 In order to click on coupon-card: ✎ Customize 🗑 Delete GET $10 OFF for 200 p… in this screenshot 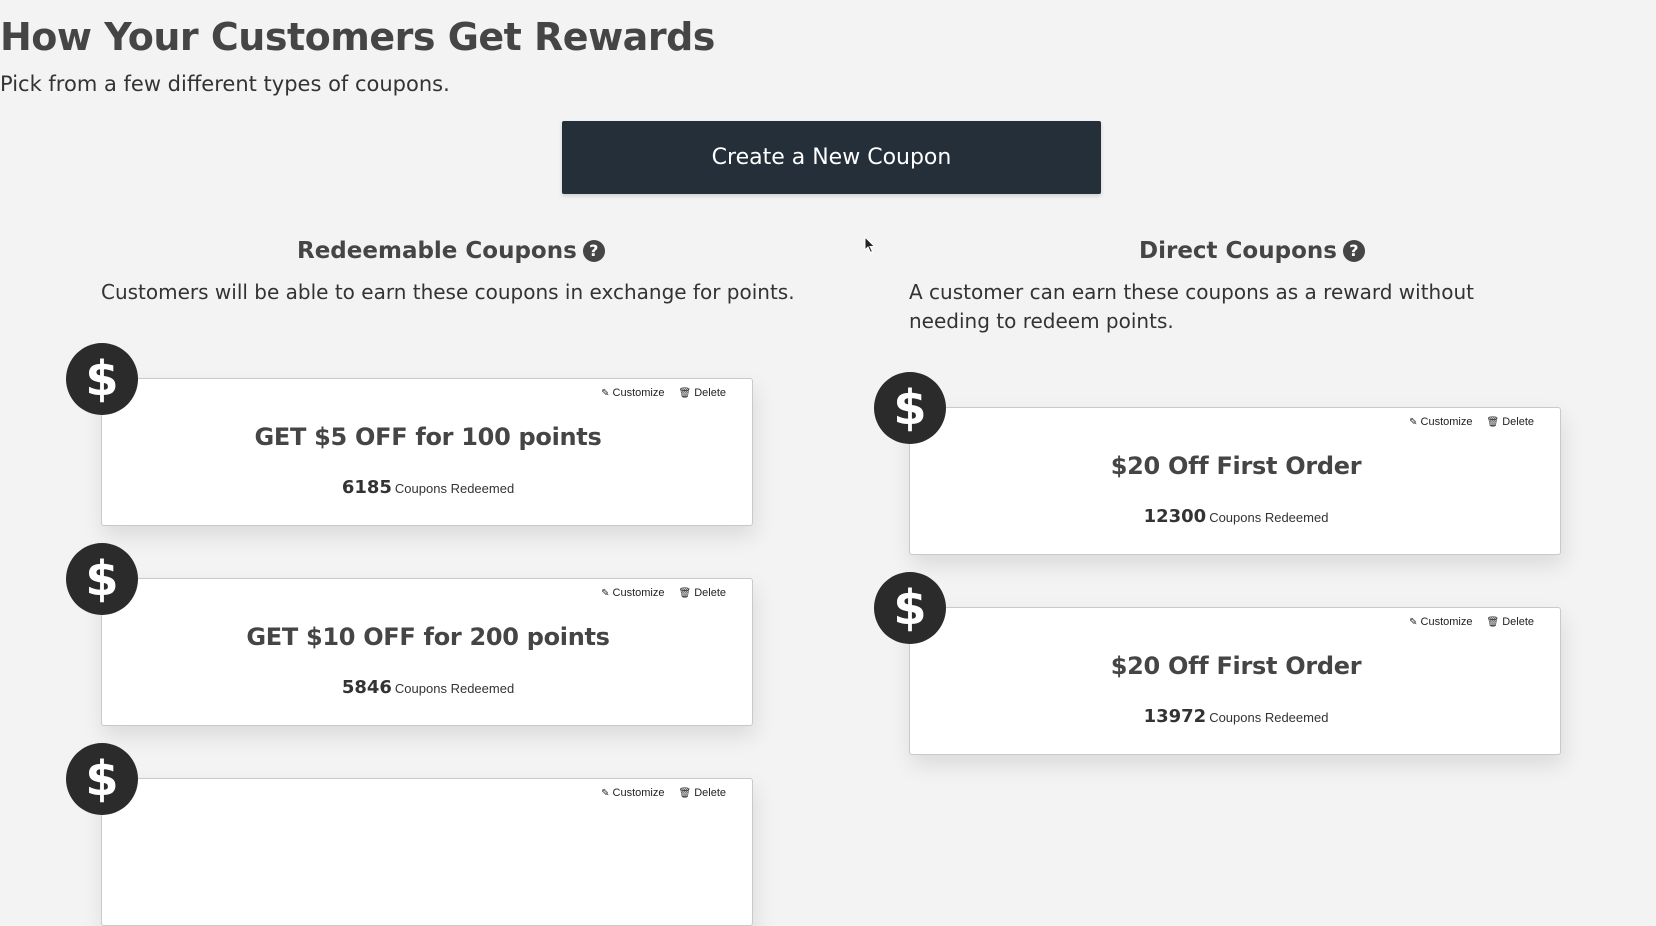, I will do `click(427, 652)`.